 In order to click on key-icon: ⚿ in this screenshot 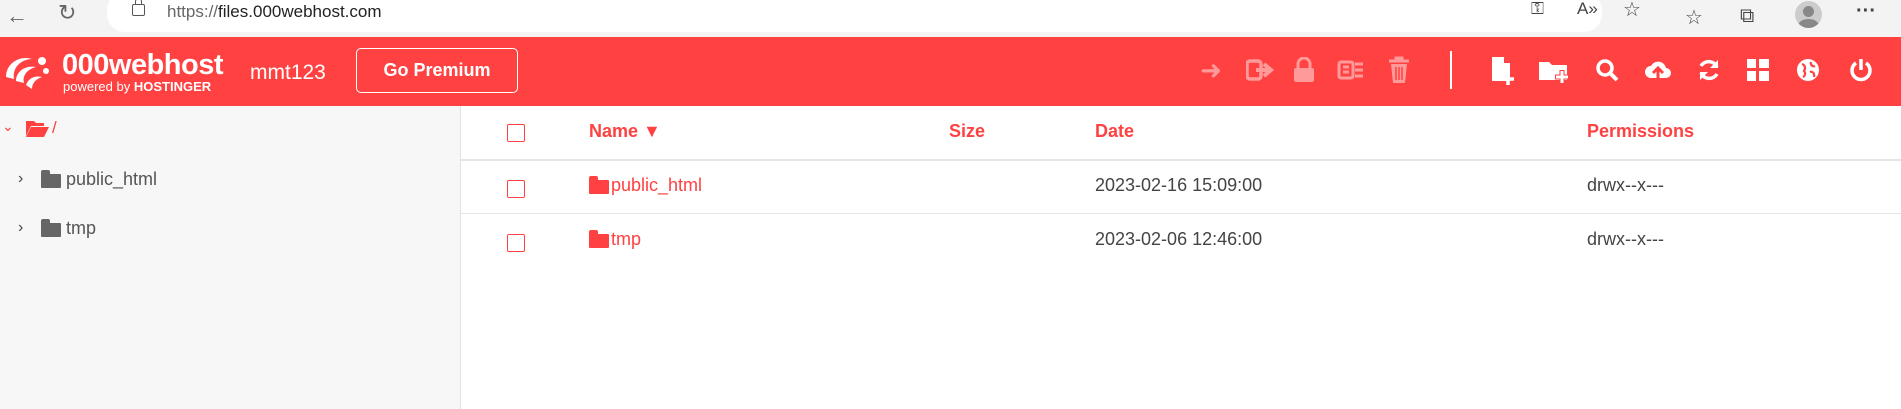, I will do `click(1537, 9)`.